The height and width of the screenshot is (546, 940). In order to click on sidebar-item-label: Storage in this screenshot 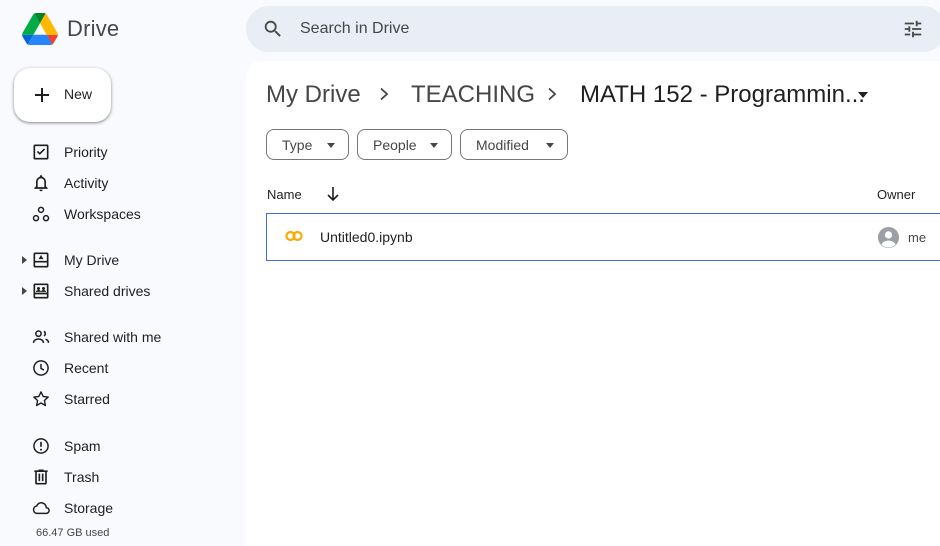, I will do `click(89, 508)`.